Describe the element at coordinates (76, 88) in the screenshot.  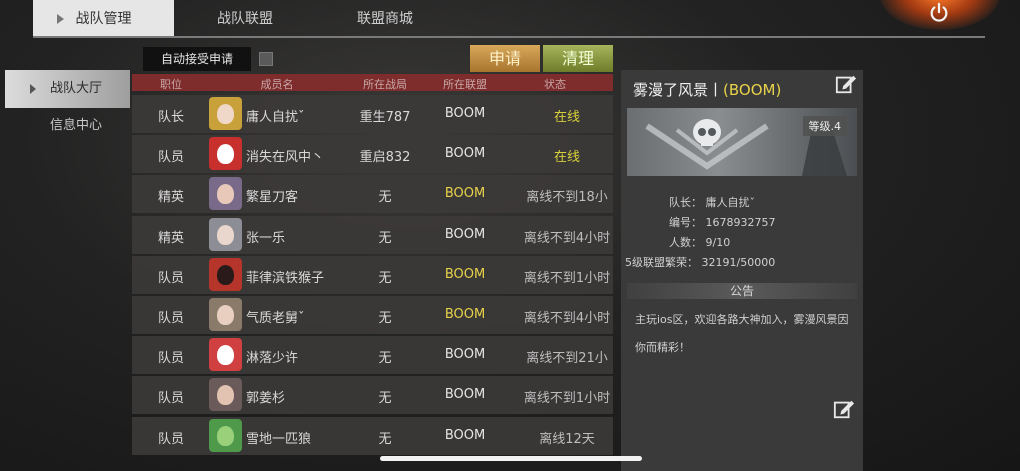
I see `sidebar-item-label: 战队大厅` at that location.